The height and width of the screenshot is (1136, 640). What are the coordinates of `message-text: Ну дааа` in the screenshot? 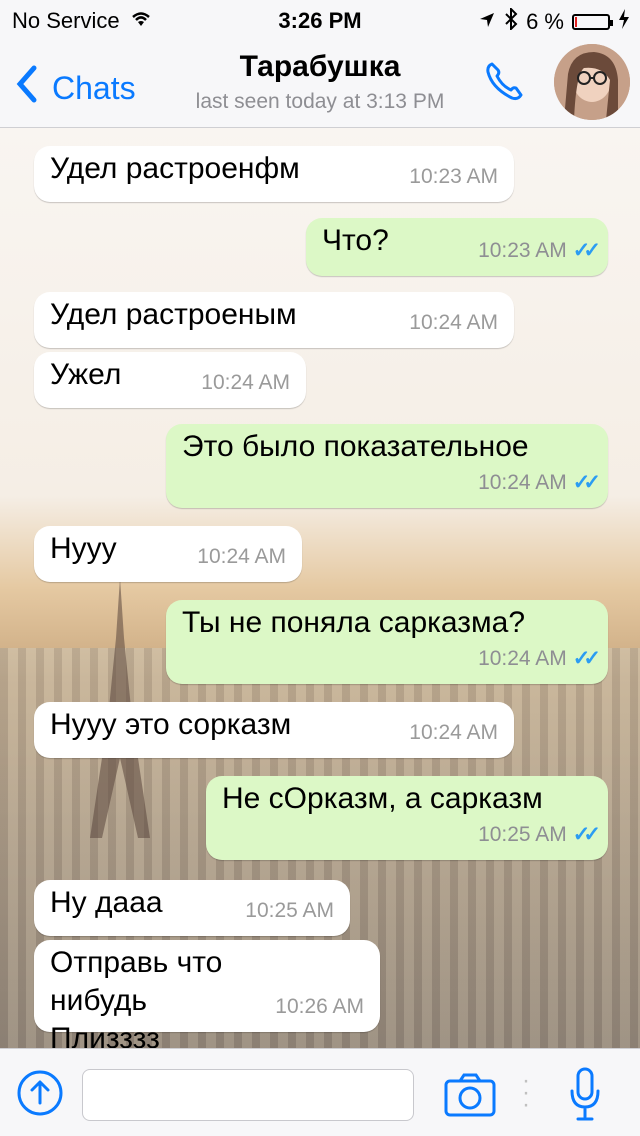 It's located at (106, 902).